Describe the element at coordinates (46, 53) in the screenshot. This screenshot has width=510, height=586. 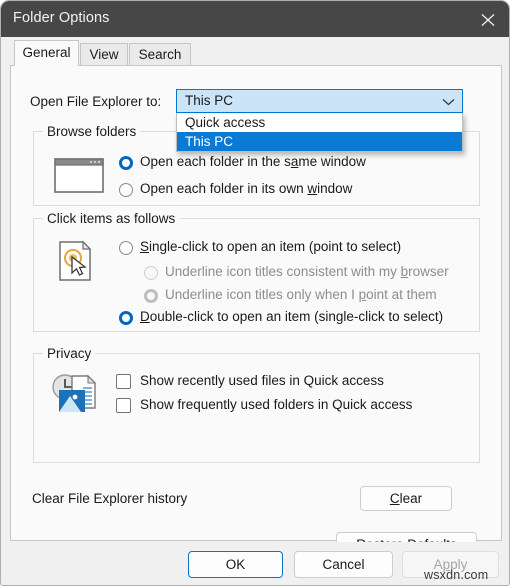
I see `tab-general: General` at that location.